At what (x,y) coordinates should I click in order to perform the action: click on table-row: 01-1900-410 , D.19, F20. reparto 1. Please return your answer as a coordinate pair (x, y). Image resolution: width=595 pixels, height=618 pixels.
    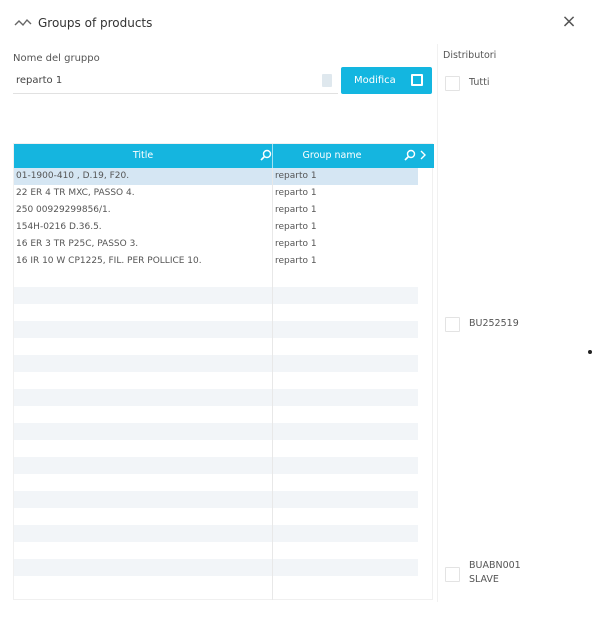
    Looking at the image, I should click on (216, 176).